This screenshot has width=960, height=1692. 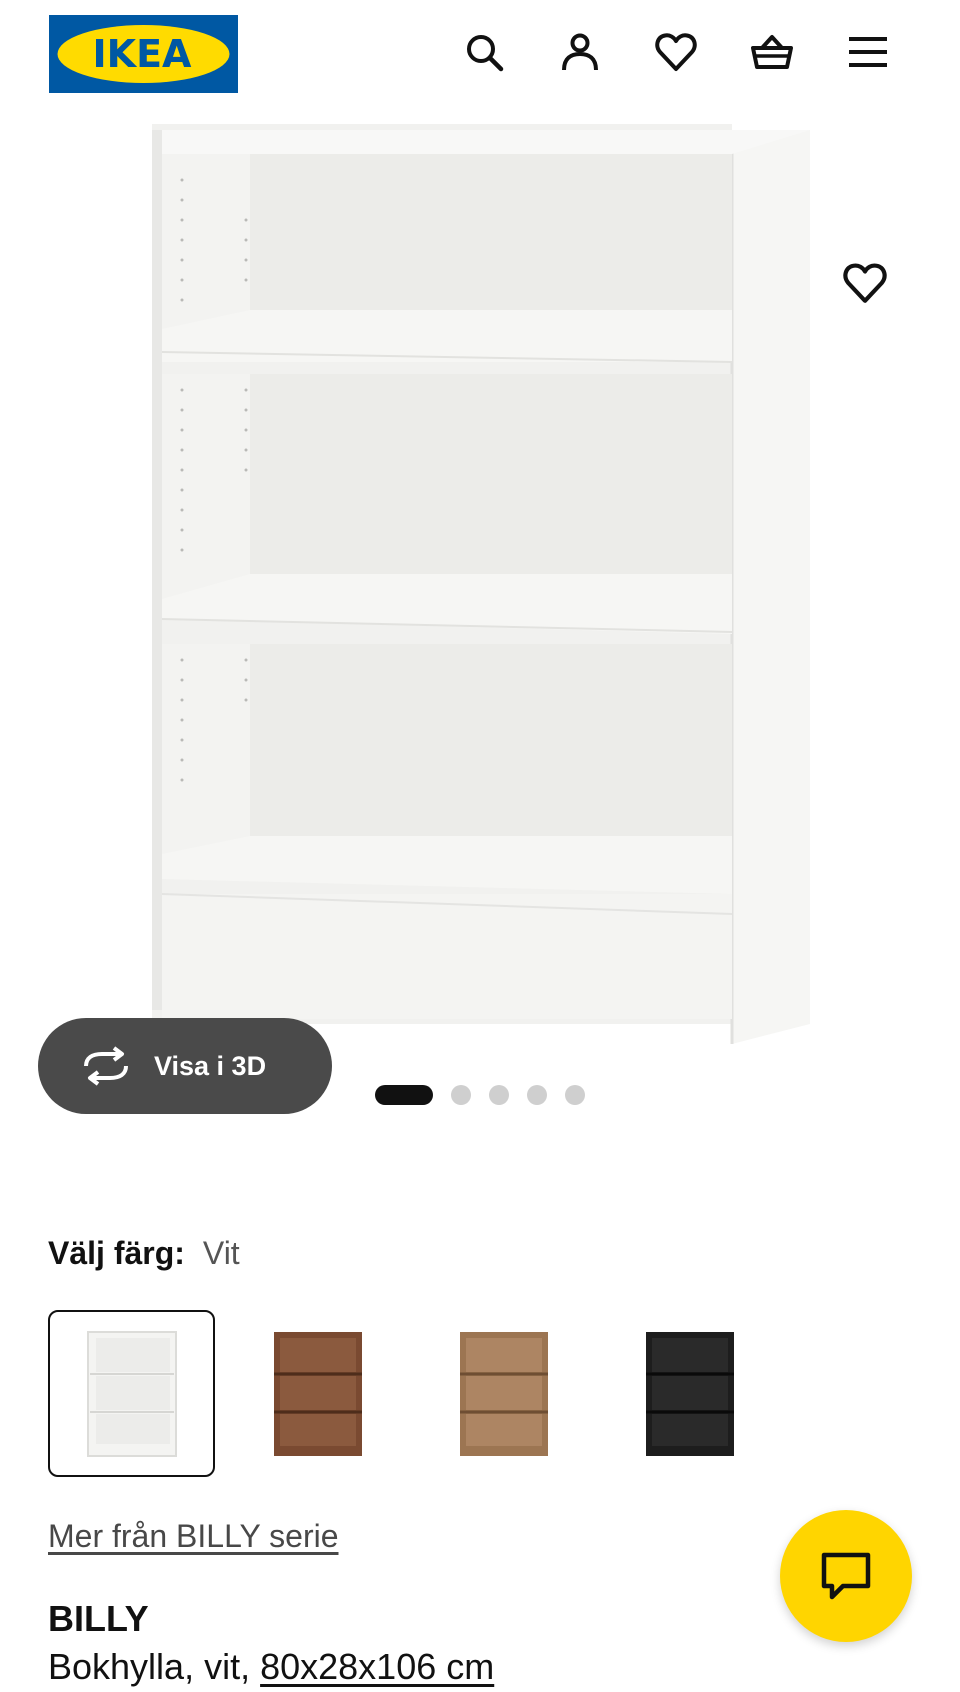 What do you see at coordinates (154, 1666) in the screenshot?
I see `product-description-text: Bokhylla, vit,` at bounding box center [154, 1666].